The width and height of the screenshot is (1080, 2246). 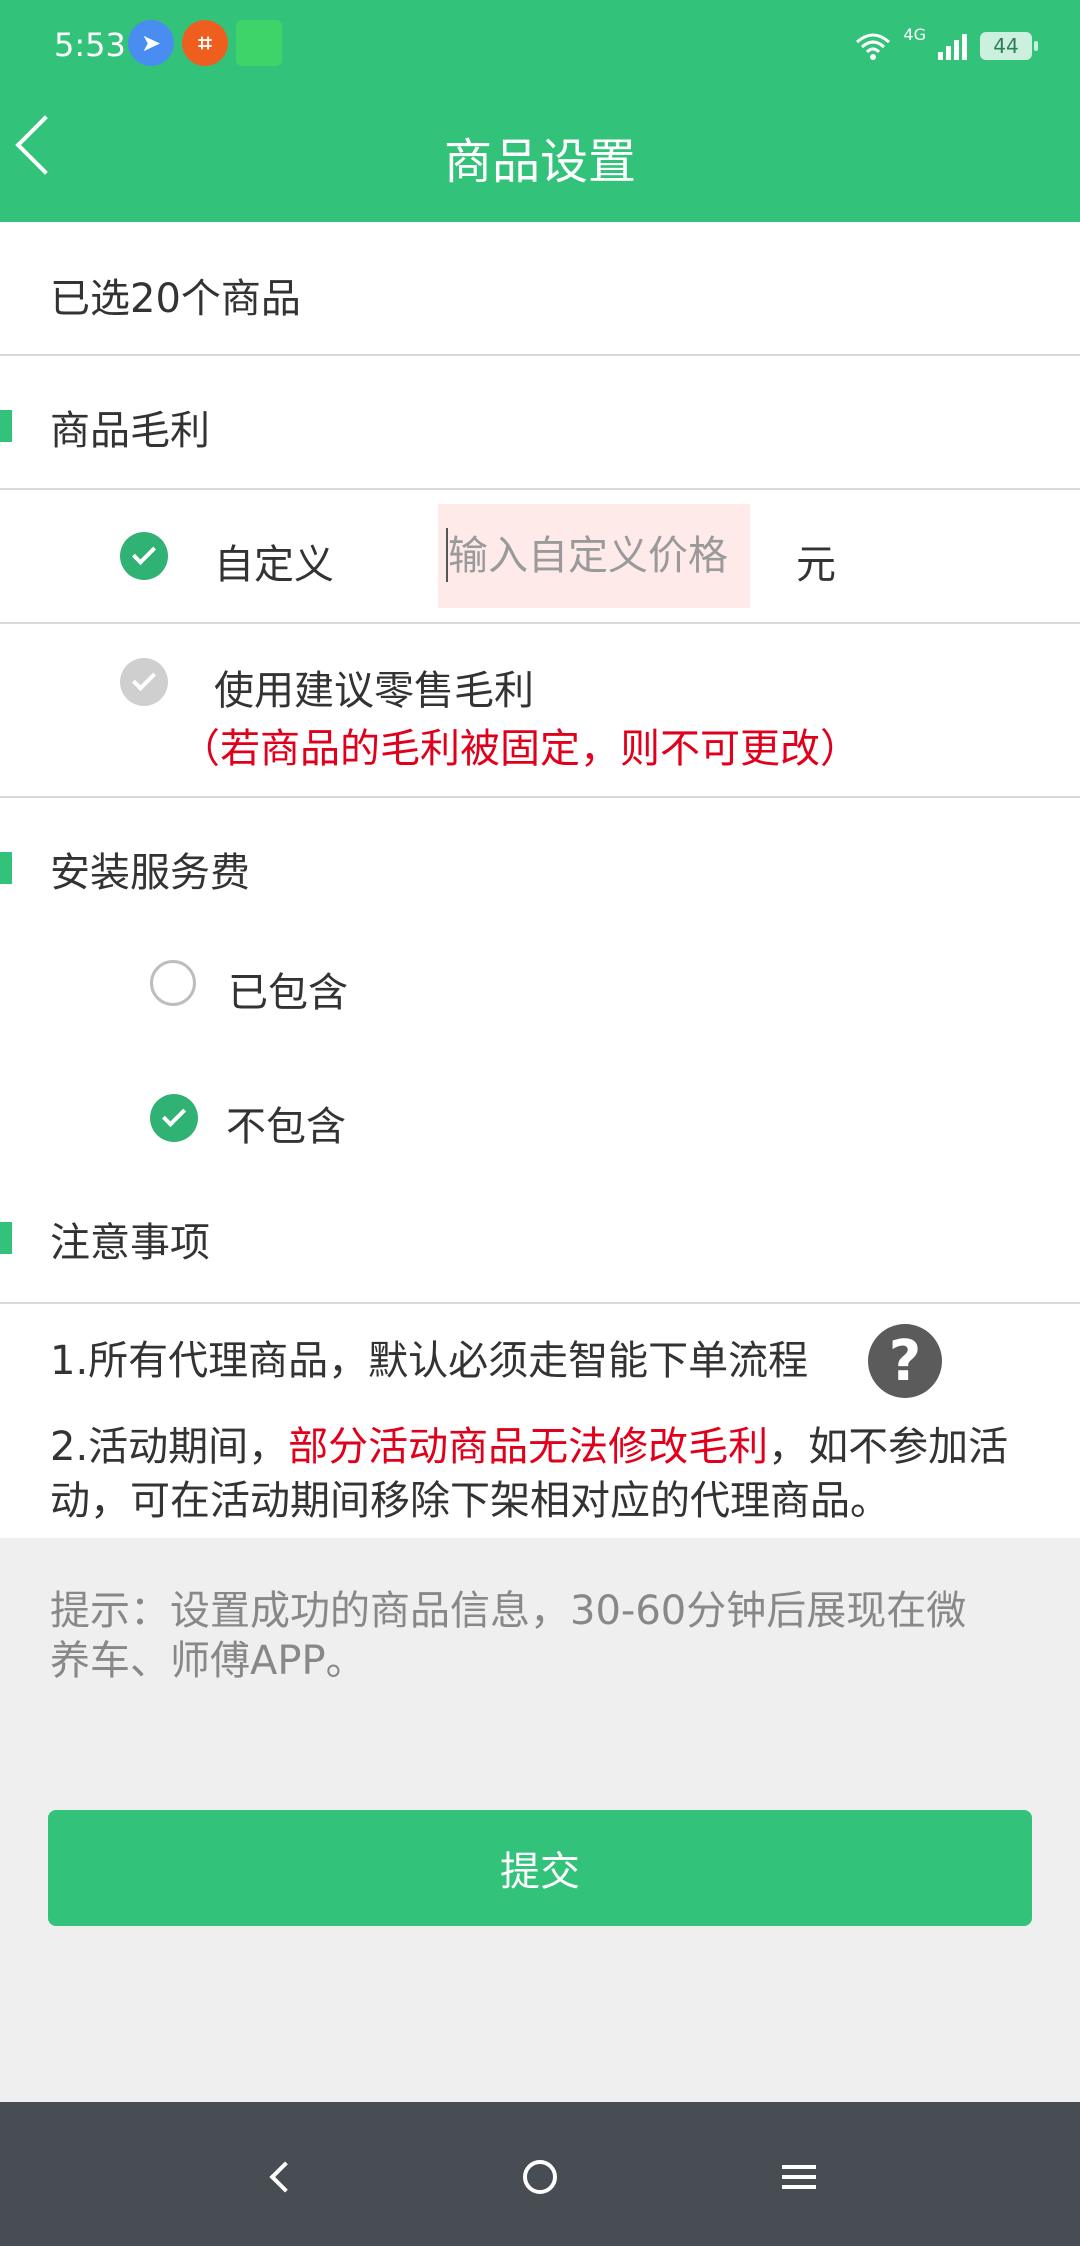 What do you see at coordinates (905, 1361) in the screenshot?
I see `help-icon: ?` at bounding box center [905, 1361].